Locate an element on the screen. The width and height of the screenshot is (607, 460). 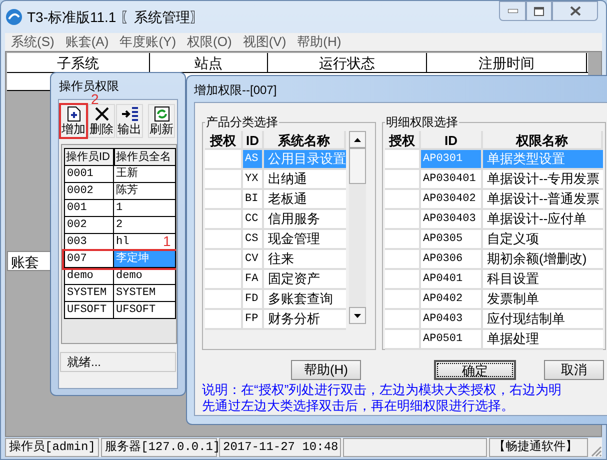
delete-icon is located at coordinates (102, 114).